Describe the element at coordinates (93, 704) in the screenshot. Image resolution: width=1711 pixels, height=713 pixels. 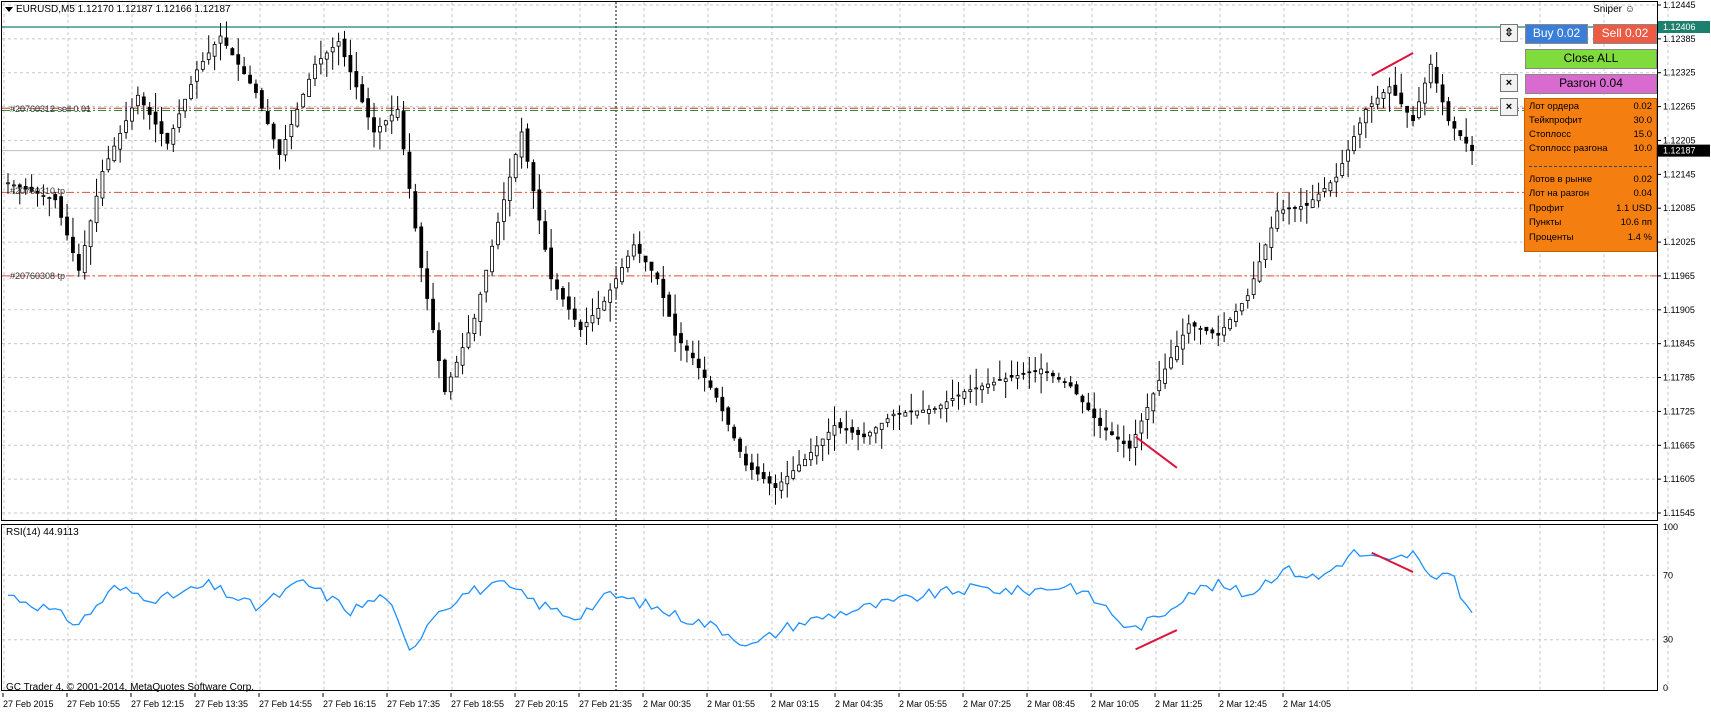
I see `time-tick-label: 27 Feb 10:55` at that location.